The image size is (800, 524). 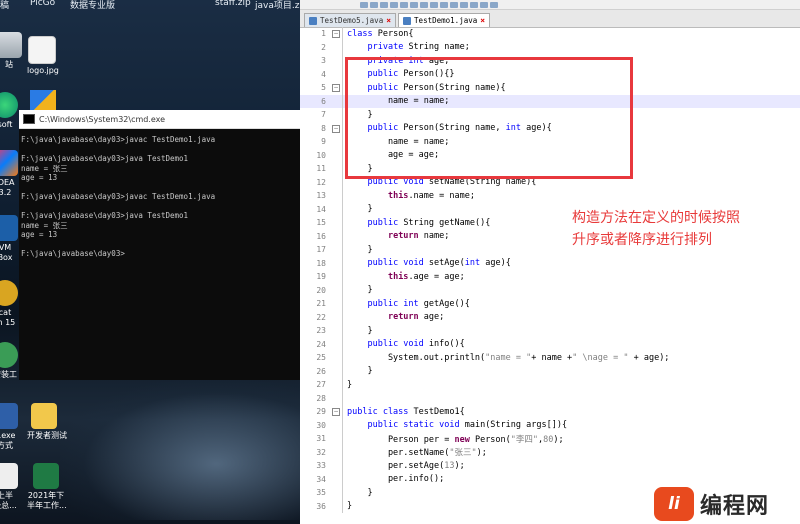 I want to click on code-line: 19 this.age = age;, so click(x=550, y=277).